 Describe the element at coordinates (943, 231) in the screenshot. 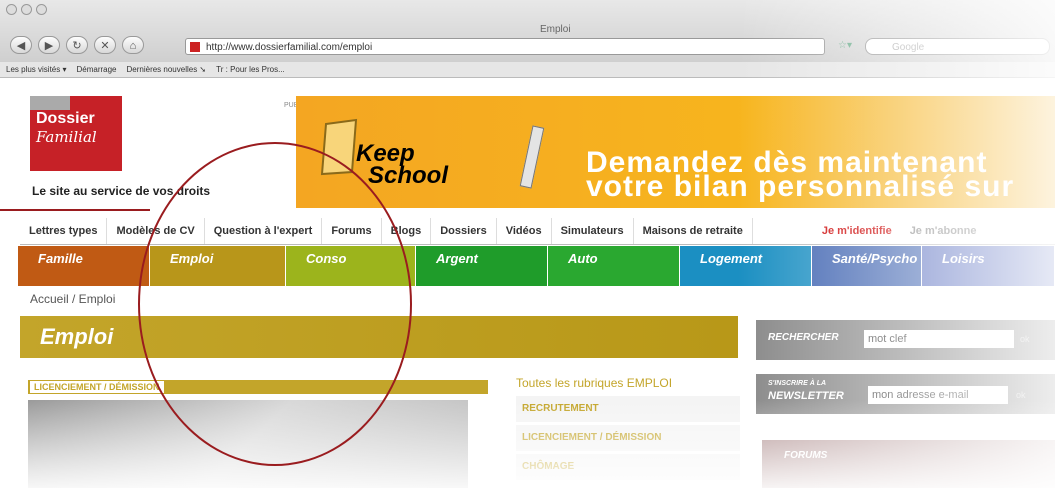

I see `subscribe-link: Je m'abonne` at that location.